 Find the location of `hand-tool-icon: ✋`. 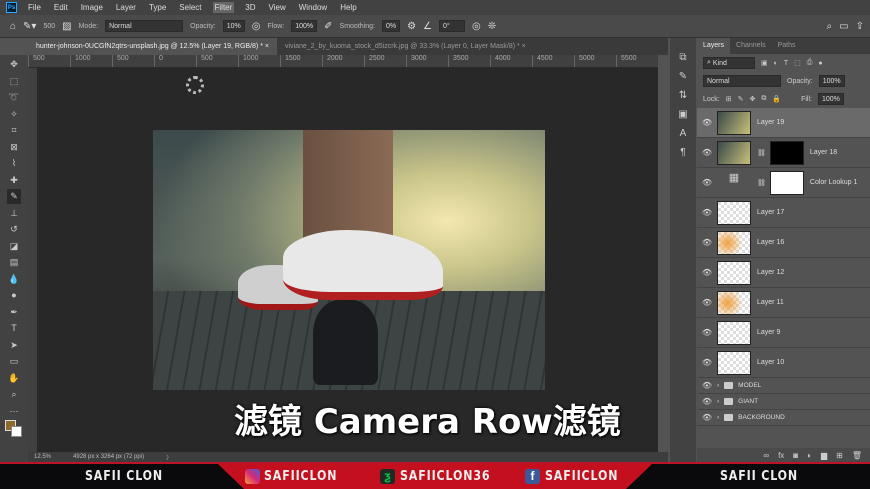

hand-tool-icon: ✋ is located at coordinates (13, 378).